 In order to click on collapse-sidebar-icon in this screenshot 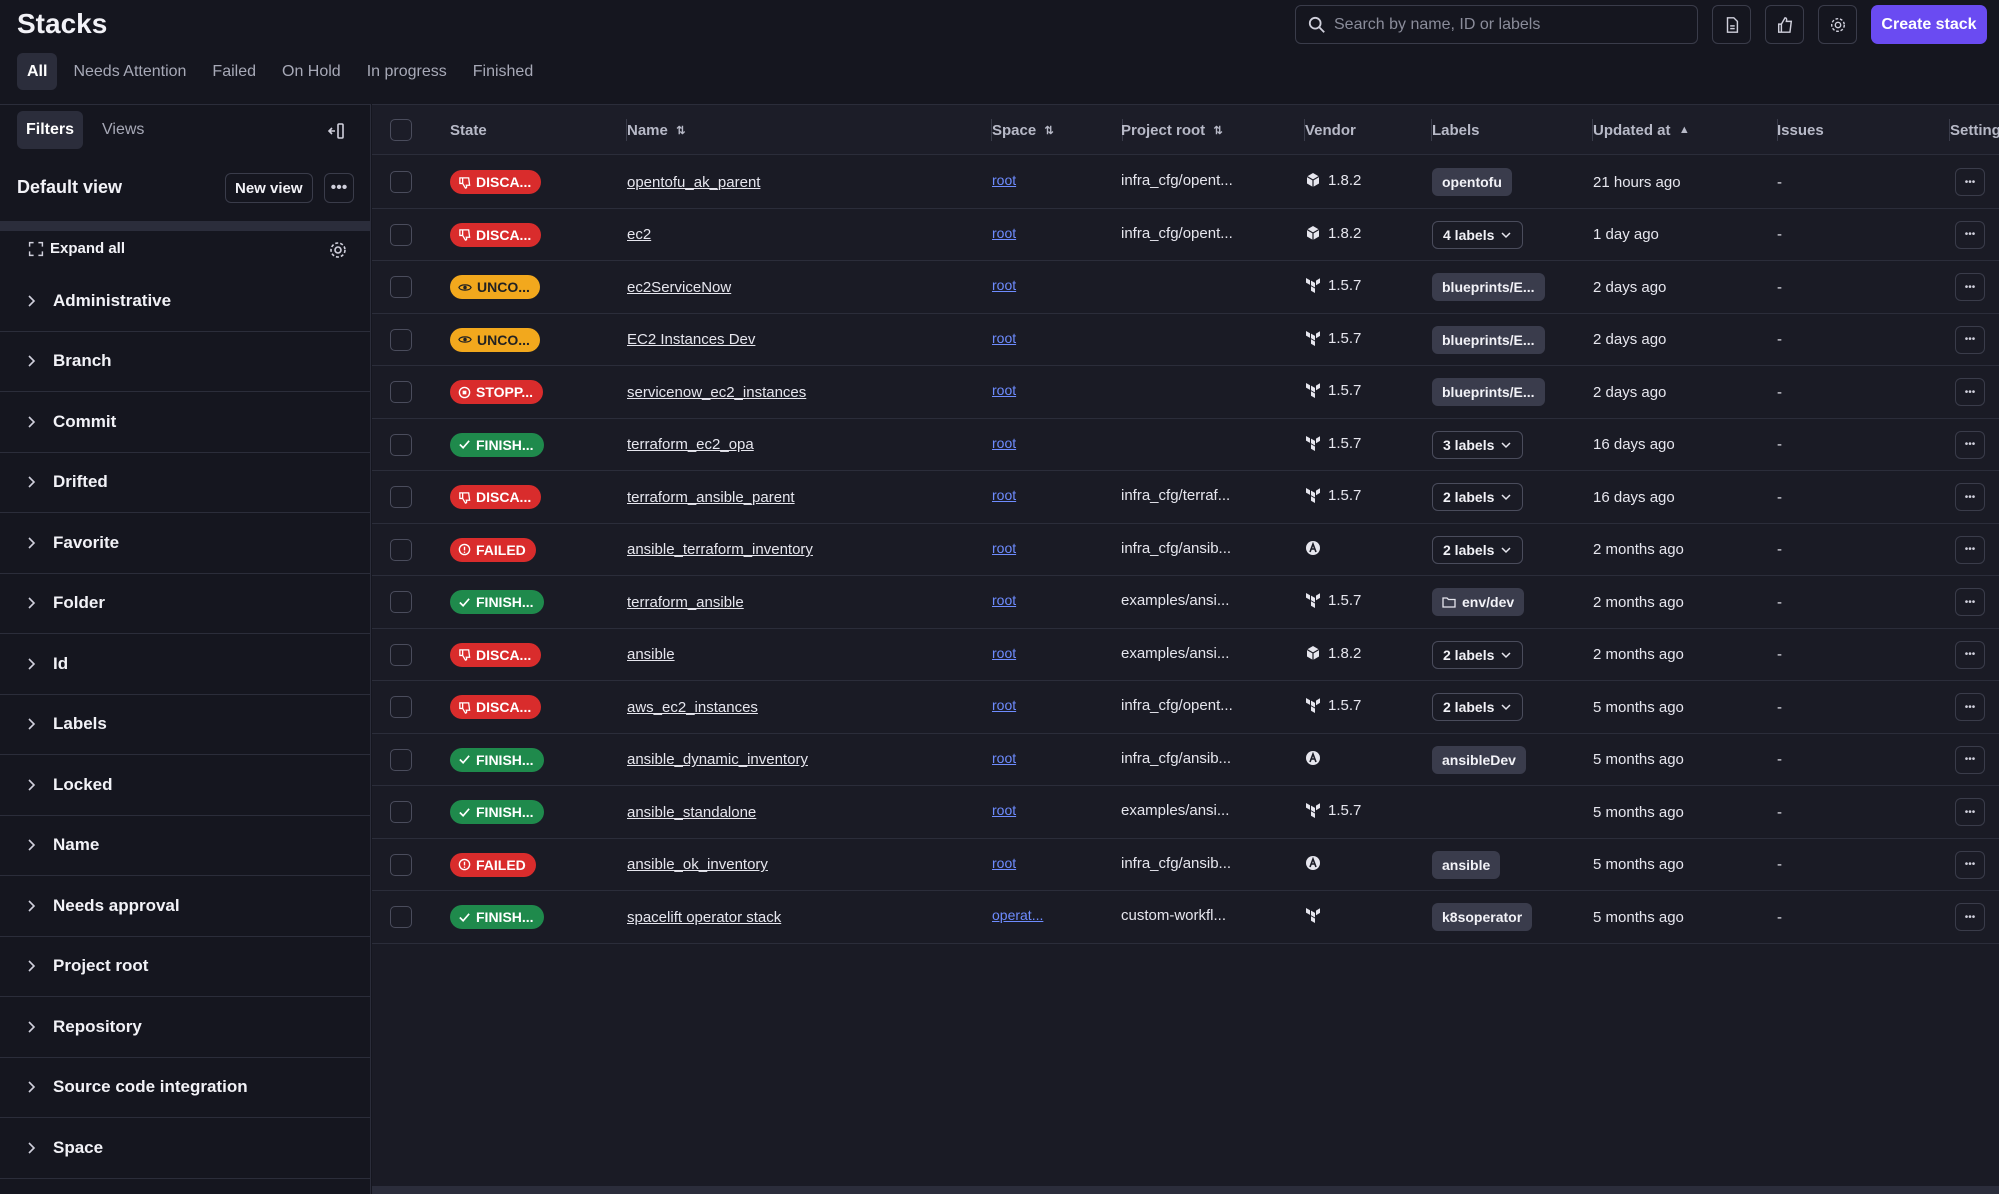, I will do `click(336, 131)`.